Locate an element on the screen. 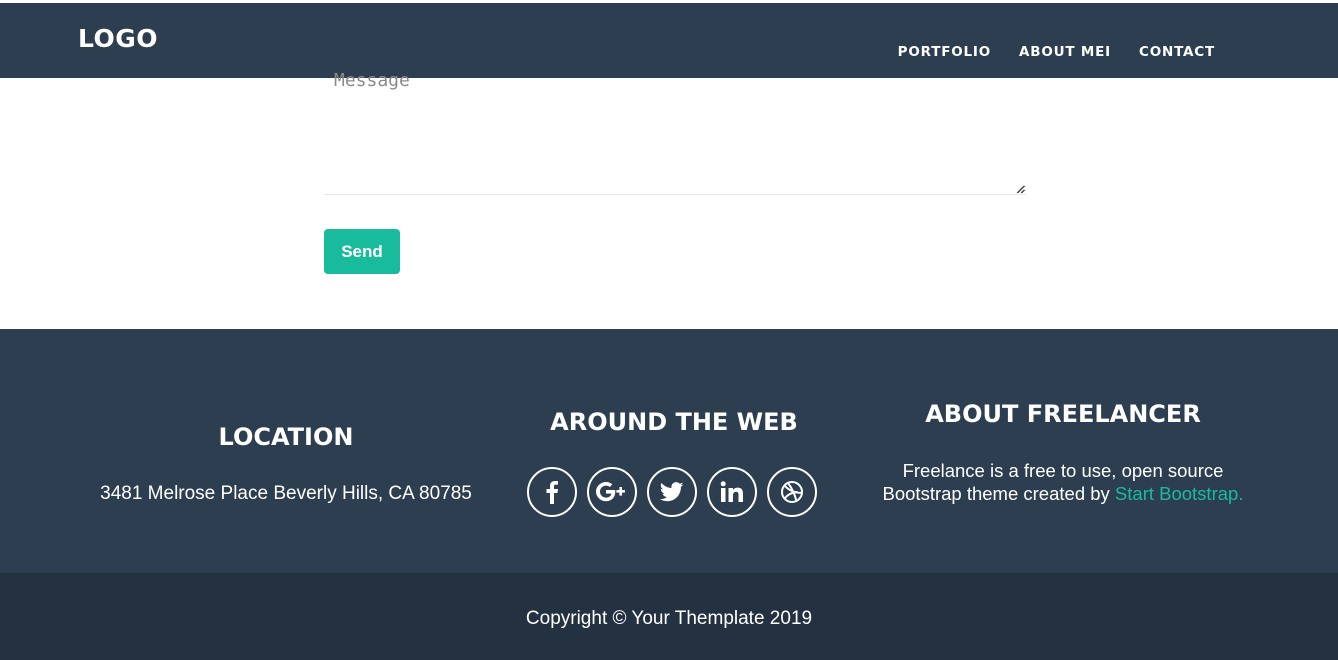 The width and height of the screenshot is (1338, 660). location-title: LOCATION is located at coordinates (286, 437).